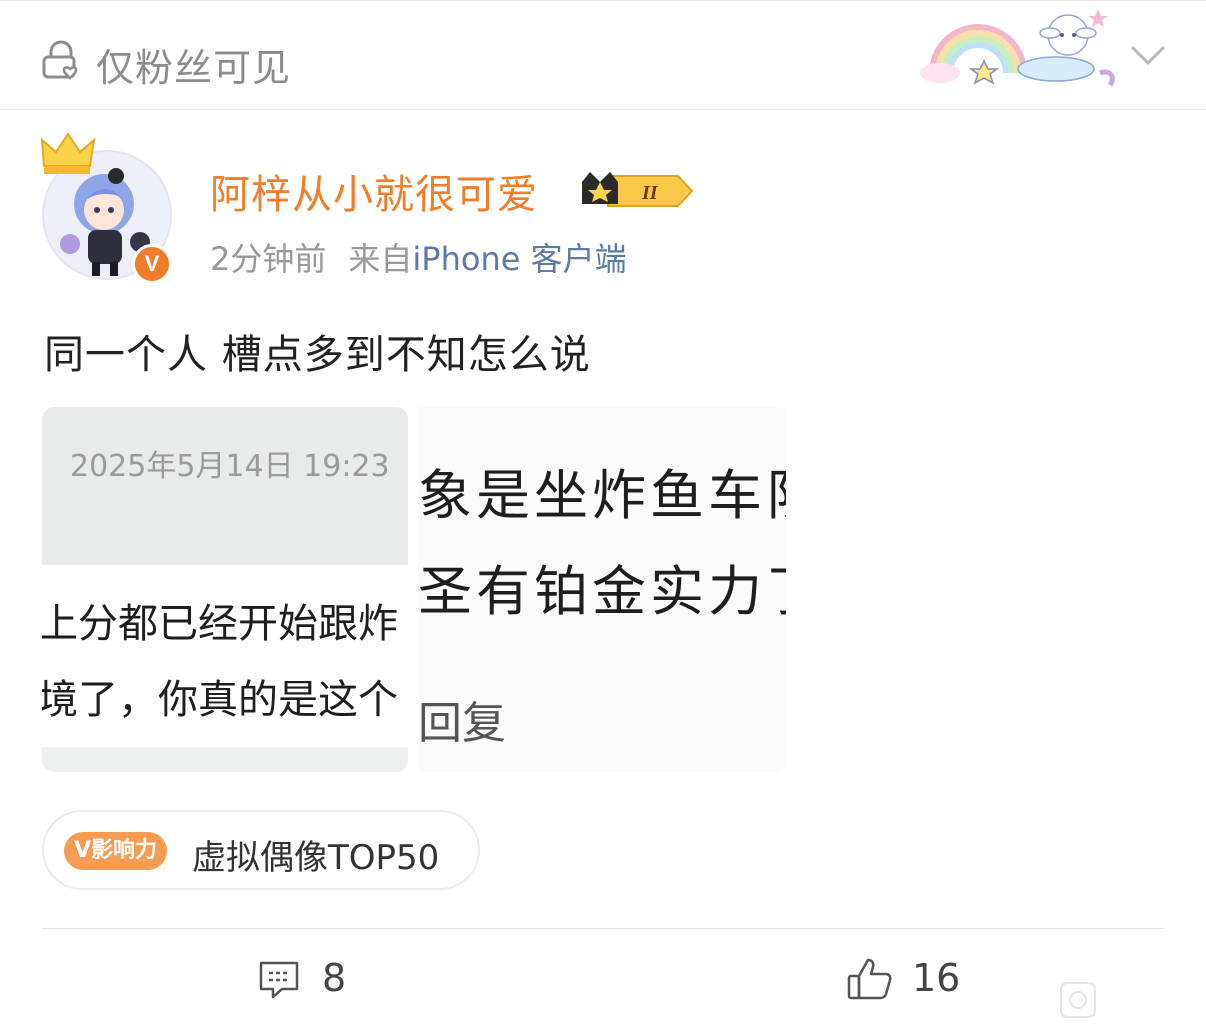 The height and width of the screenshot is (1031, 1206). I want to click on author-avatar: V, so click(106, 208).